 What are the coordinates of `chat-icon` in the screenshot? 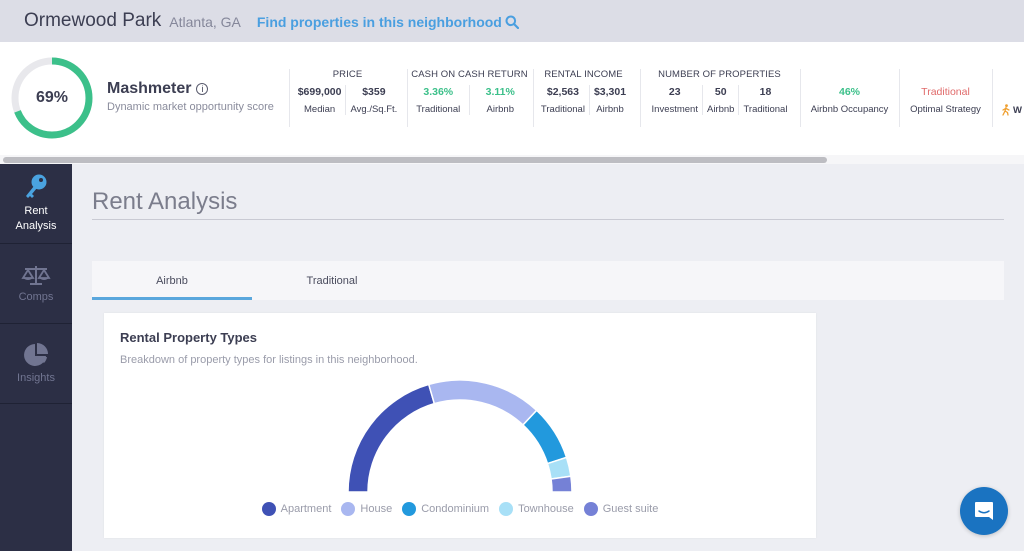 It's located at (984, 511).